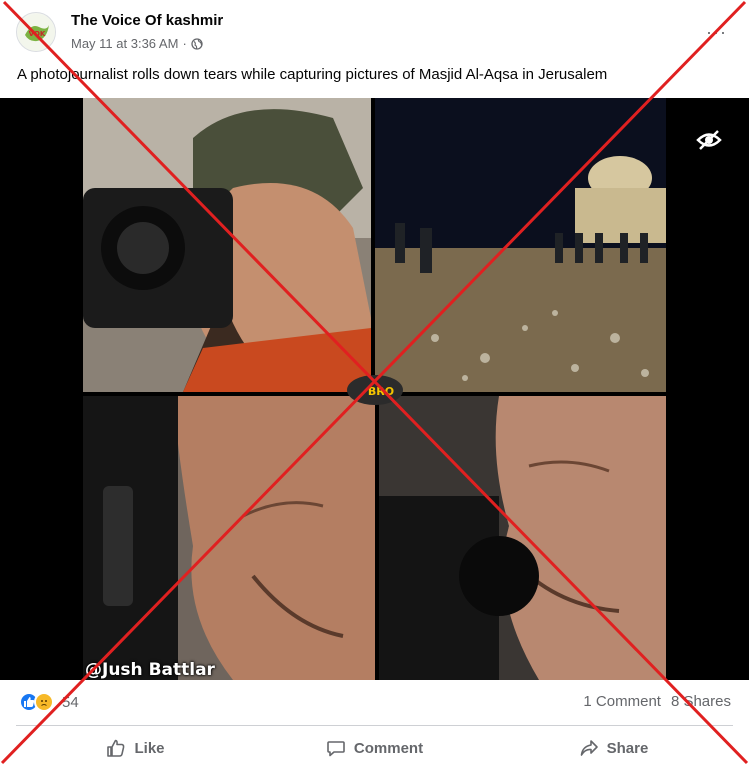  I want to click on bro-sticker: BRO, so click(375, 390).